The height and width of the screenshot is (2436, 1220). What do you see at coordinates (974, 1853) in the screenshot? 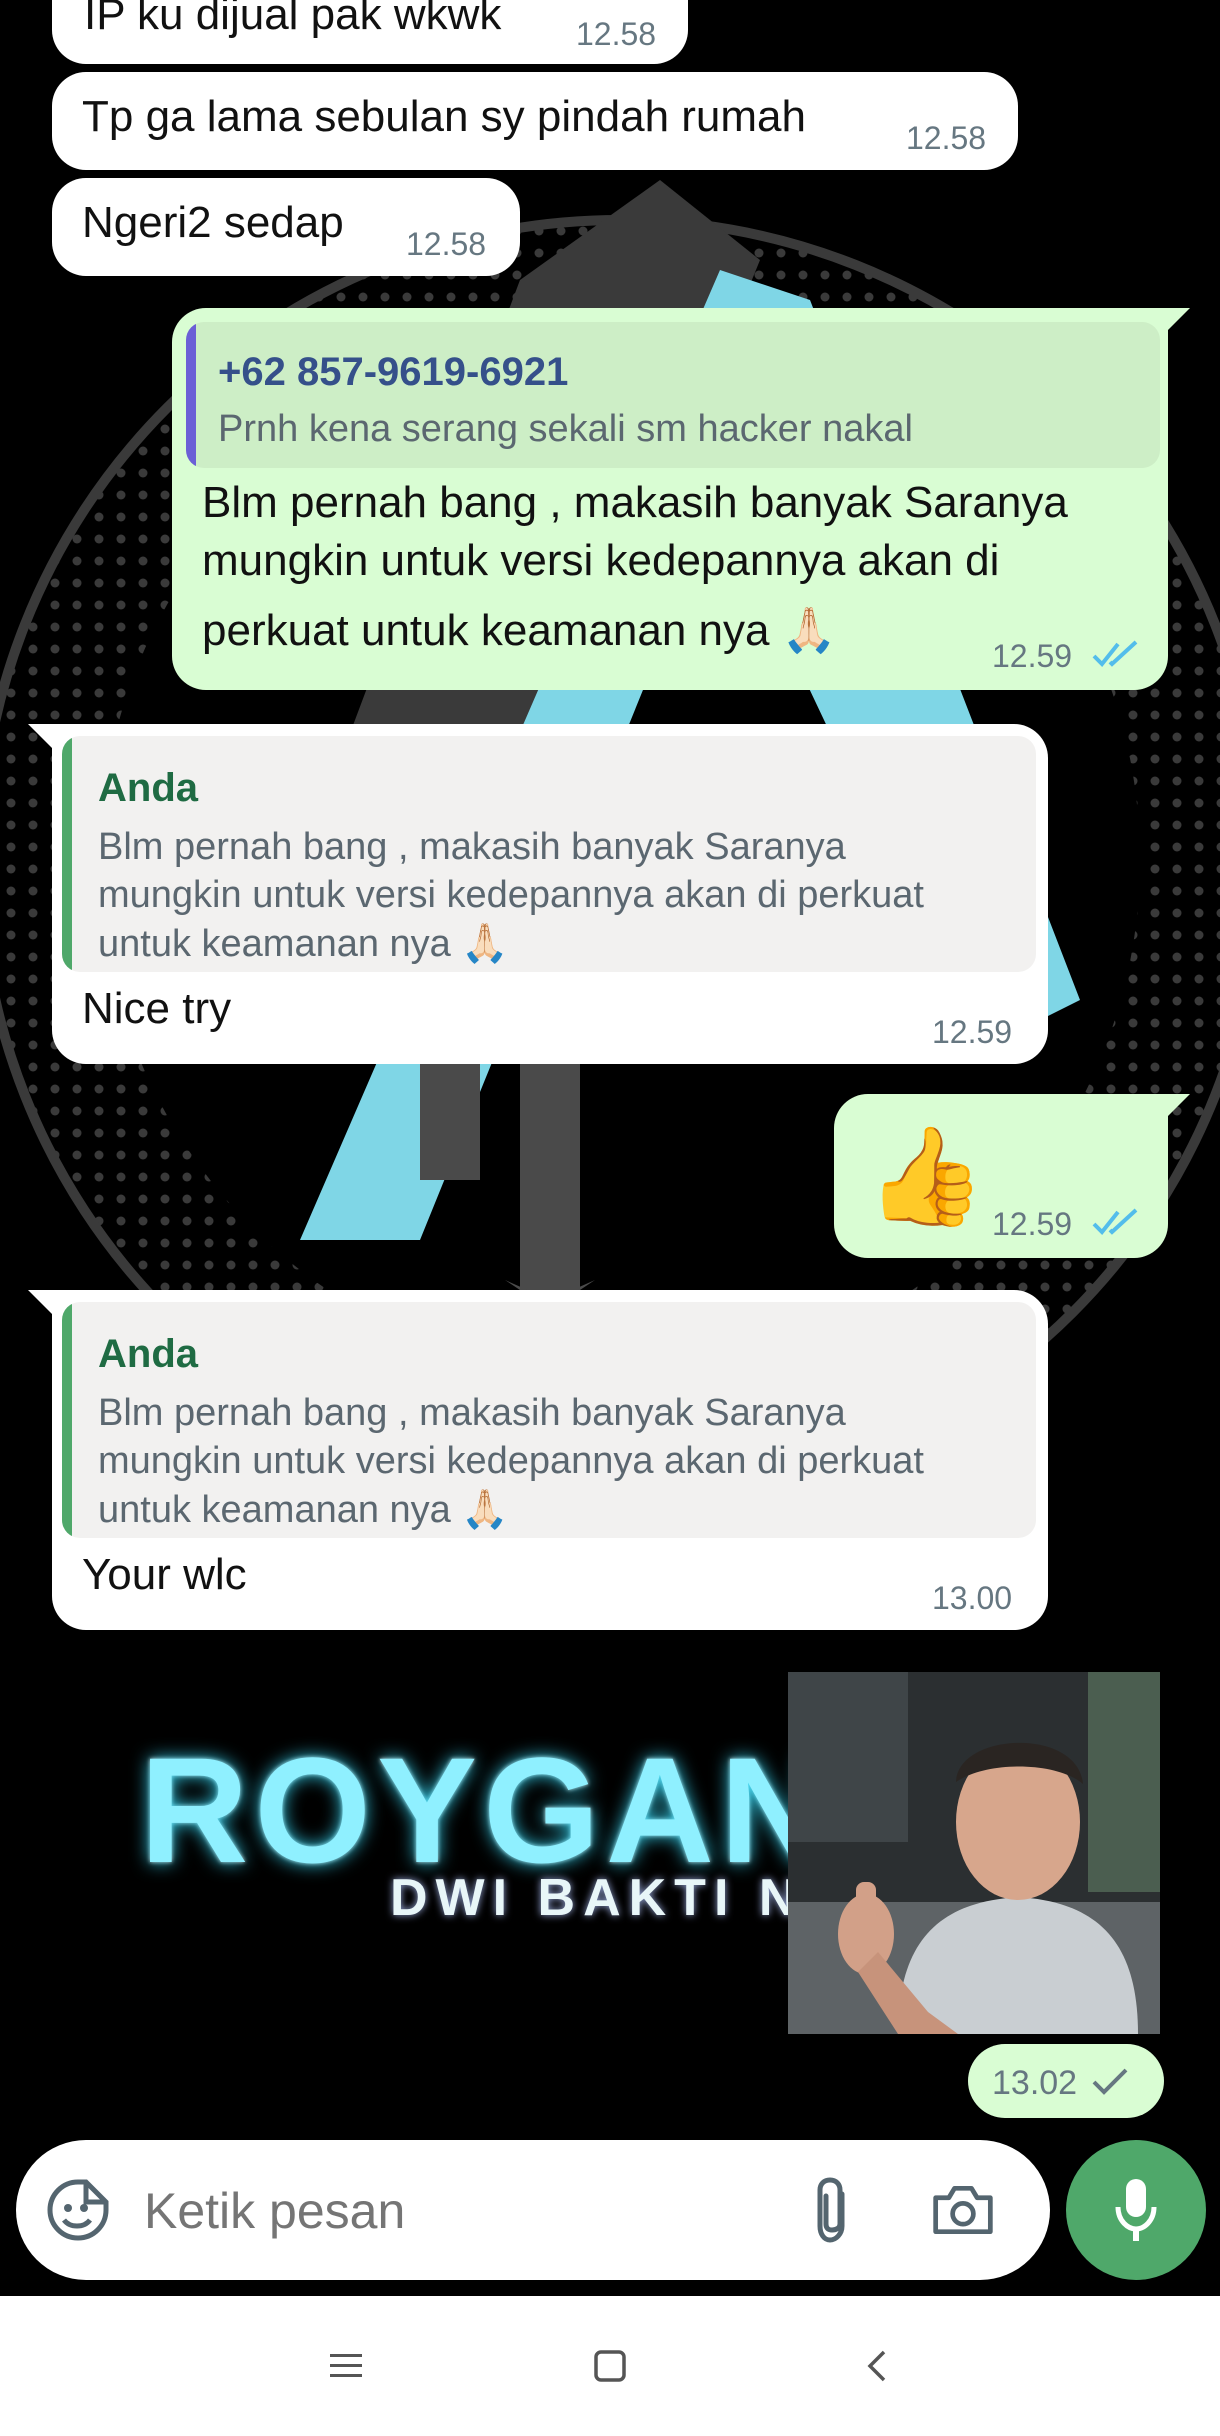
I see `sticker-photo` at bounding box center [974, 1853].